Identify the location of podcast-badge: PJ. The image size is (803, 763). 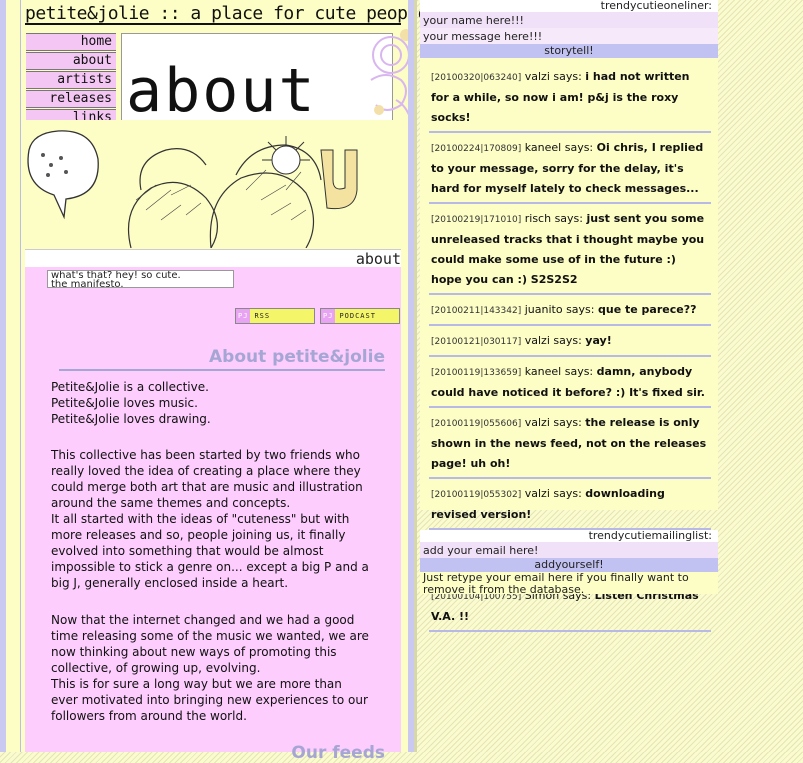
(328, 316).